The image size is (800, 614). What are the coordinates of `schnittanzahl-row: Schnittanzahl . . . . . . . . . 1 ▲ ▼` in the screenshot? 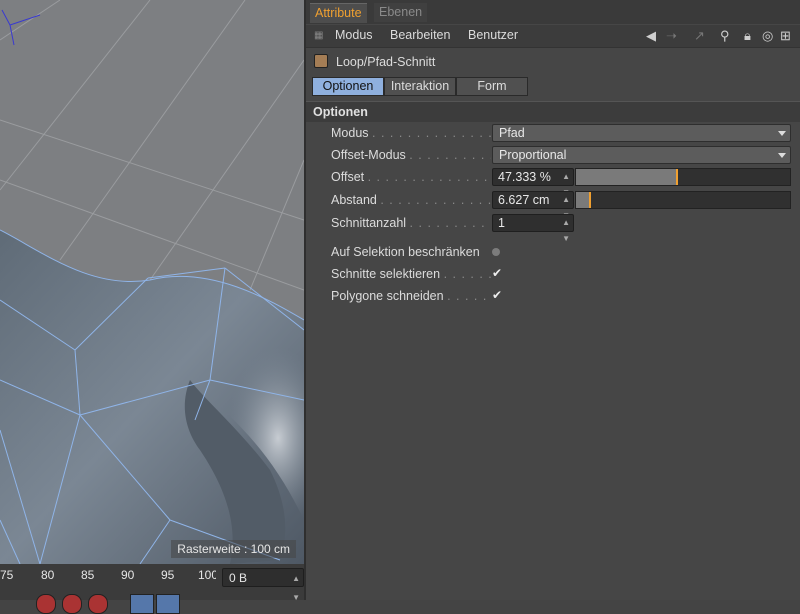 It's located at (553, 228).